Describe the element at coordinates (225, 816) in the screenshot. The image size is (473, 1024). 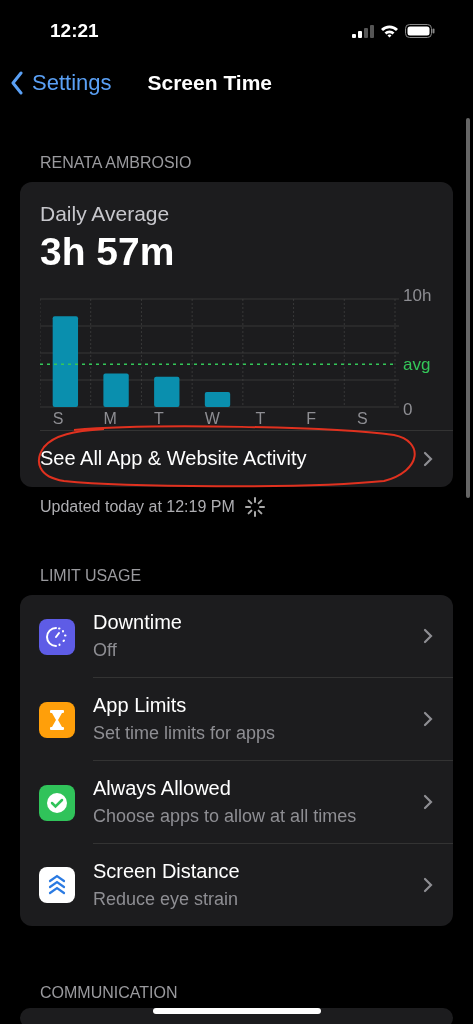
I see `row-subtitle: Choose apps to allow at all times` at that location.